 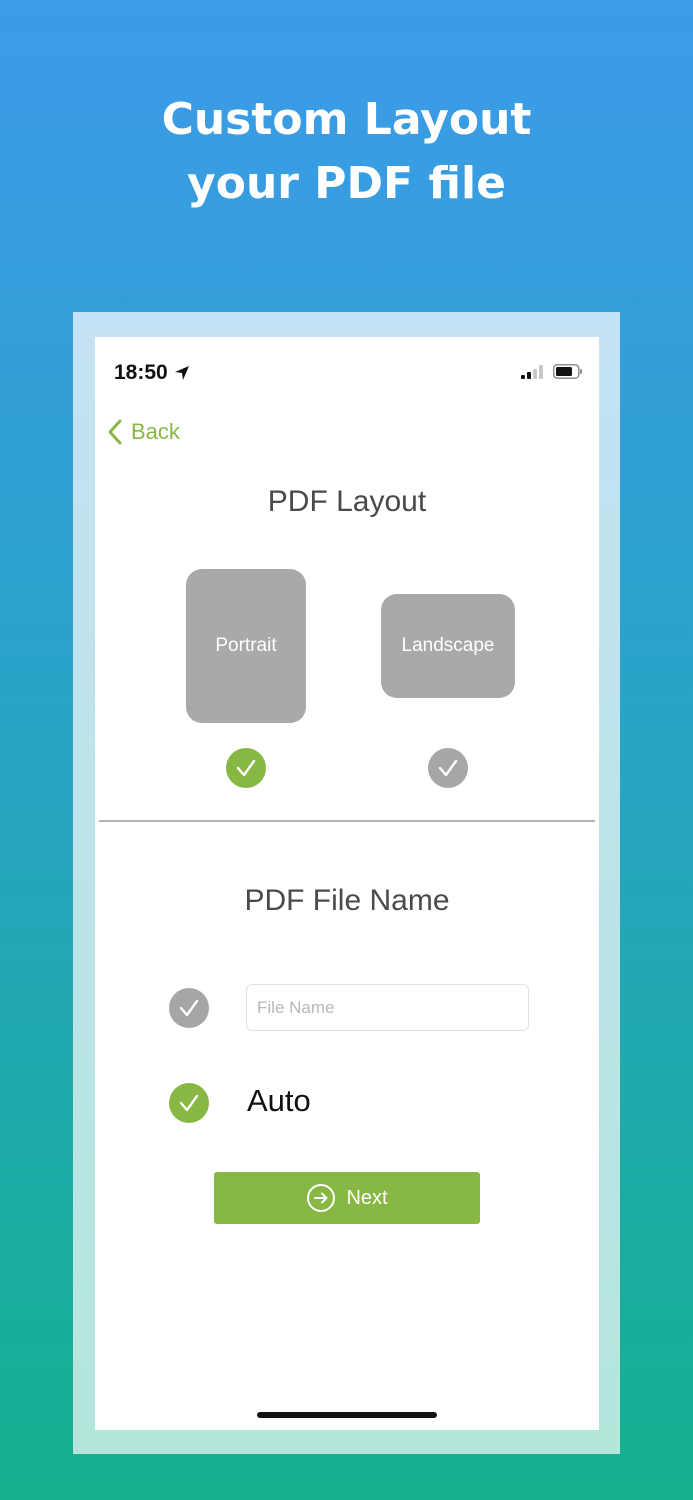 What do you see at coordinates (347, 900) in the screenshot?
I see `pdf-file-name-title: PDF File Name` at bounding box center [347, 900].